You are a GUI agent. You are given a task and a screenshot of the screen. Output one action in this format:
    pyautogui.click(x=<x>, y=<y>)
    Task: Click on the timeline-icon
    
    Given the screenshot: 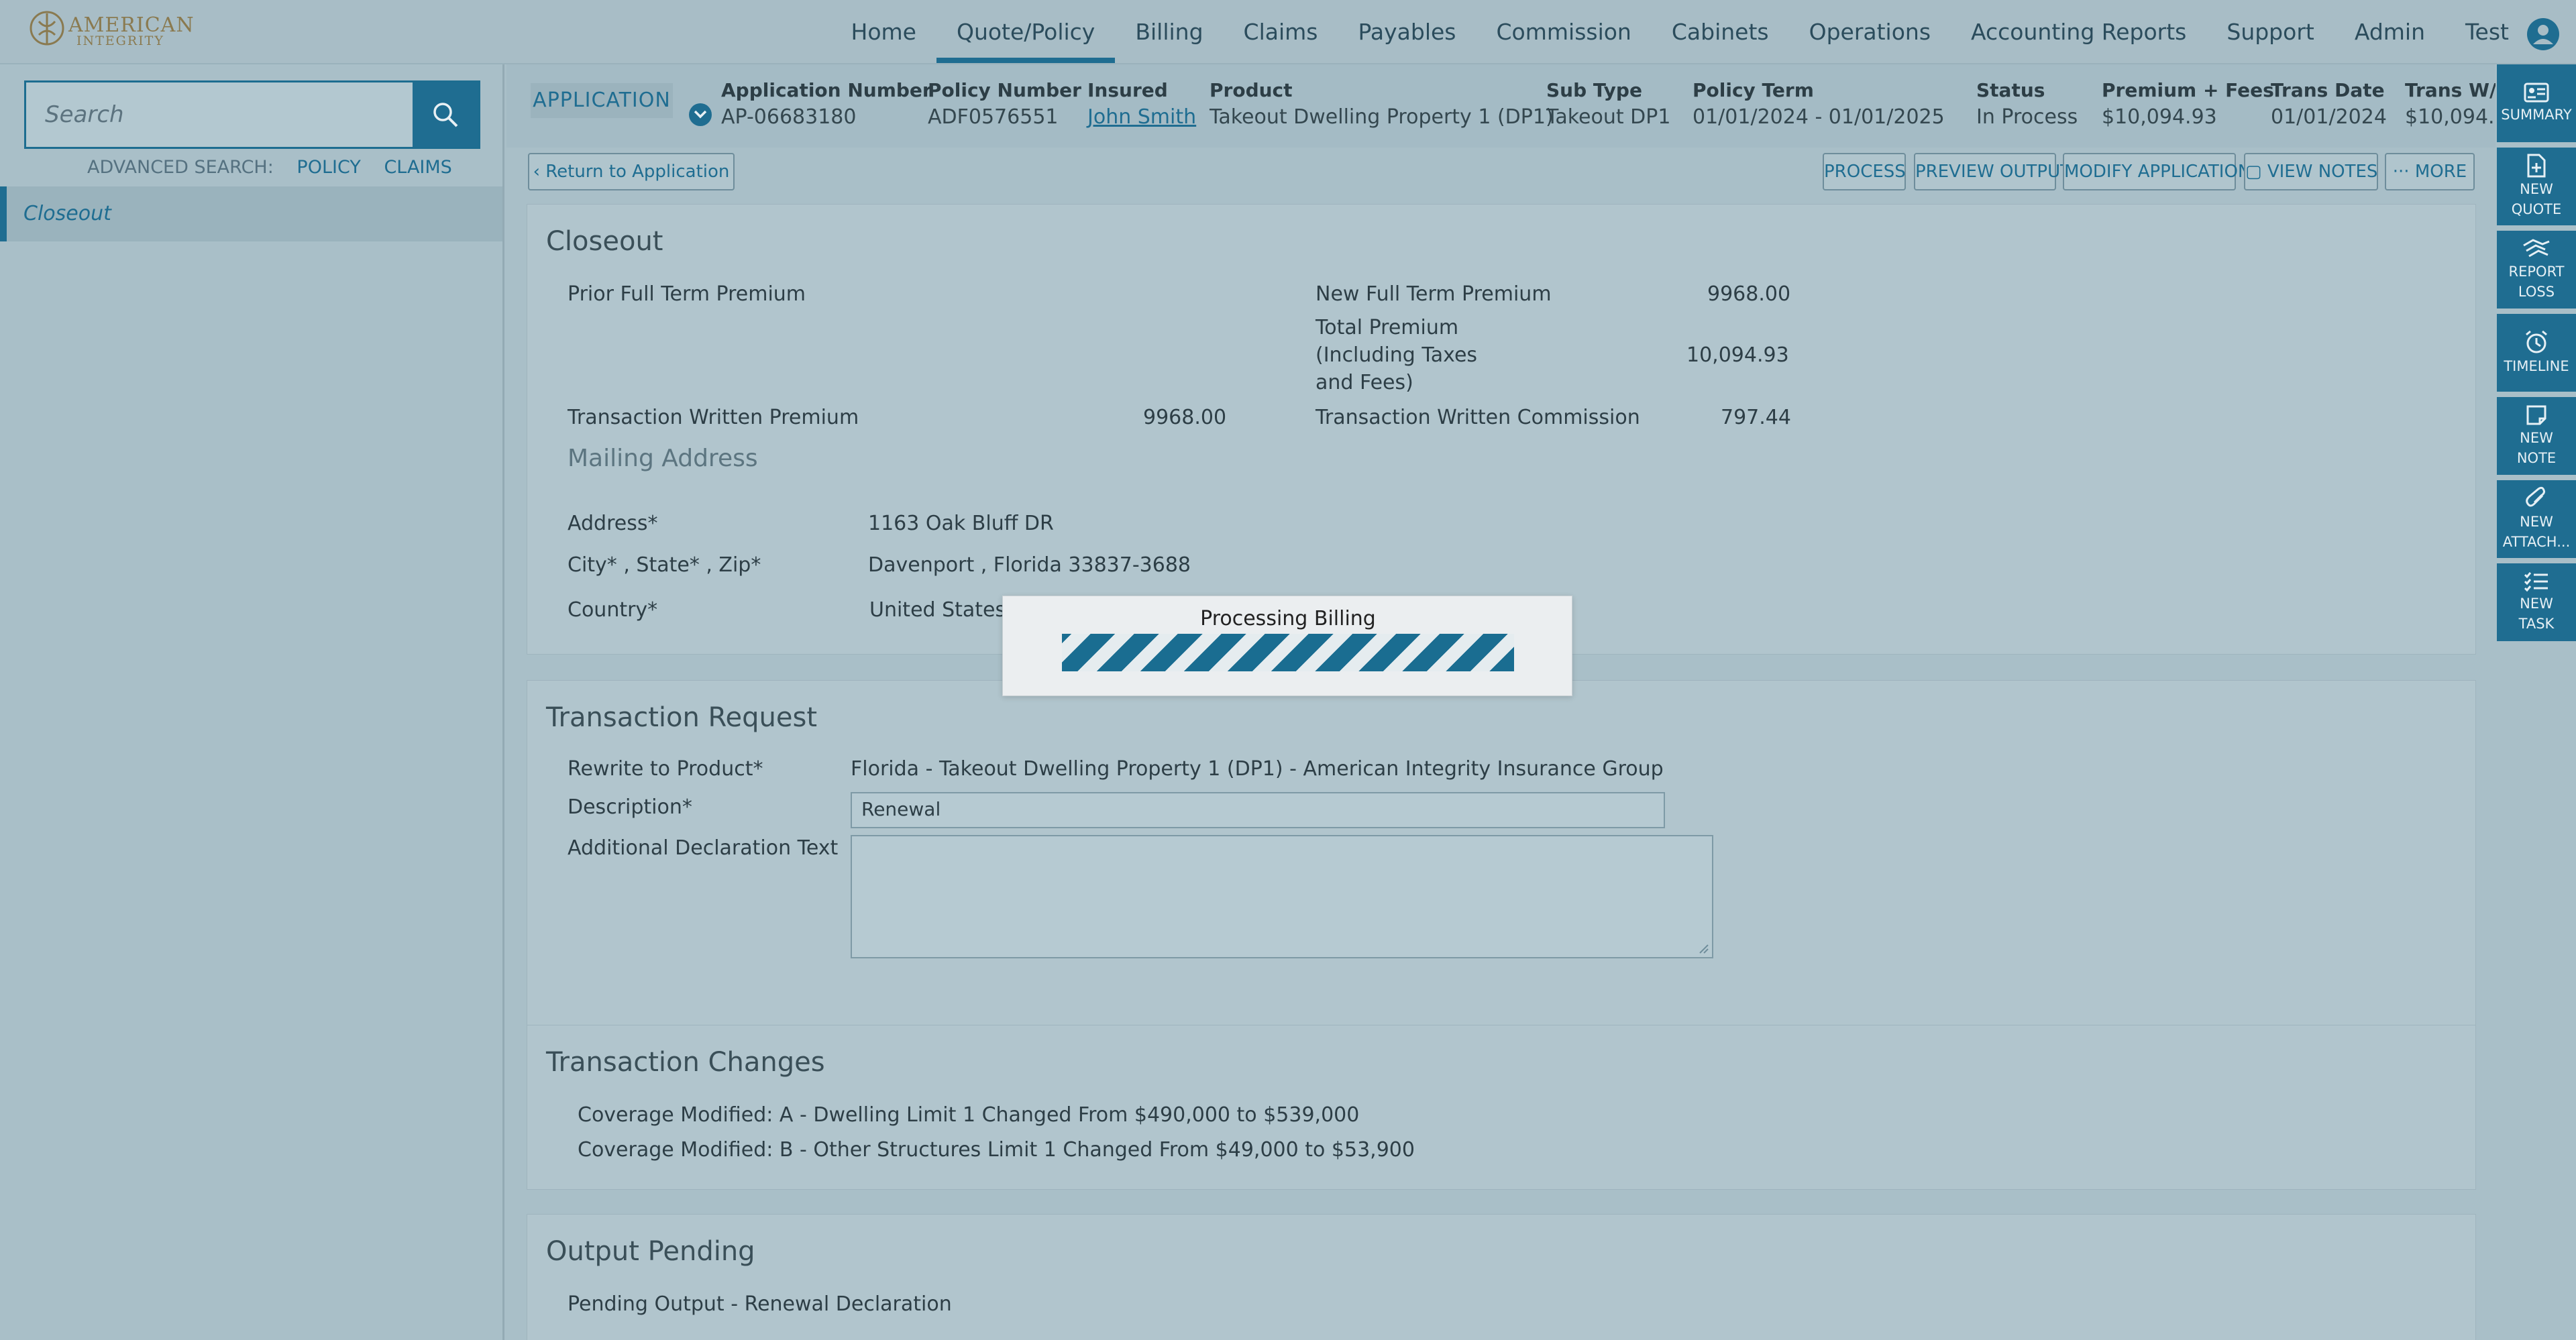 What is the action you would take?
    pyautogui.click(x=2536, y=341)
    